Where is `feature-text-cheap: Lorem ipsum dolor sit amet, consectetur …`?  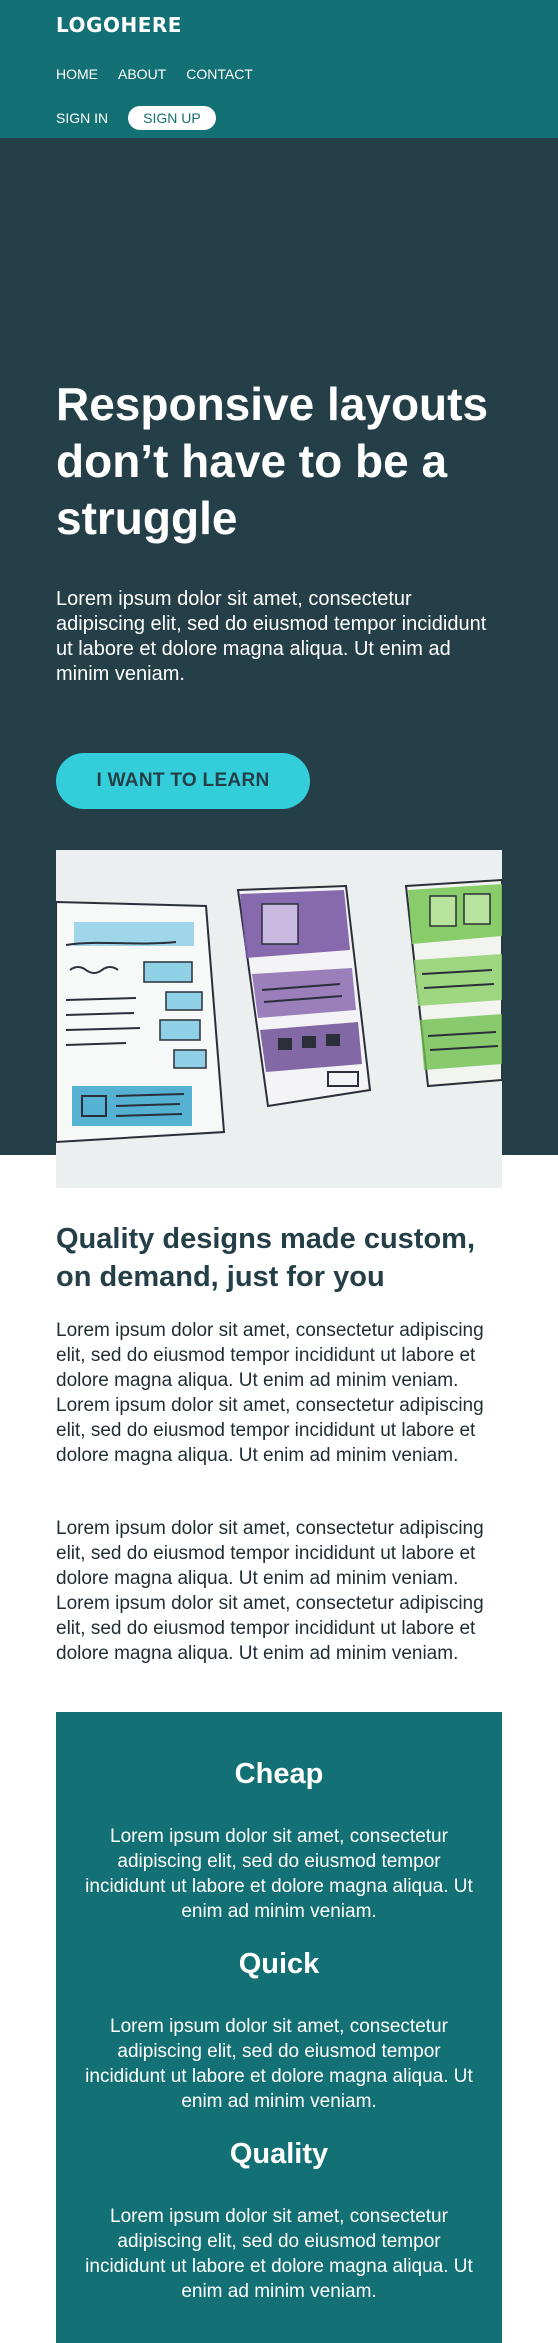 feature-text-cheap: Lorem ipsum dolor sit amet, consectetur … is located at coordinates (279, 1874).